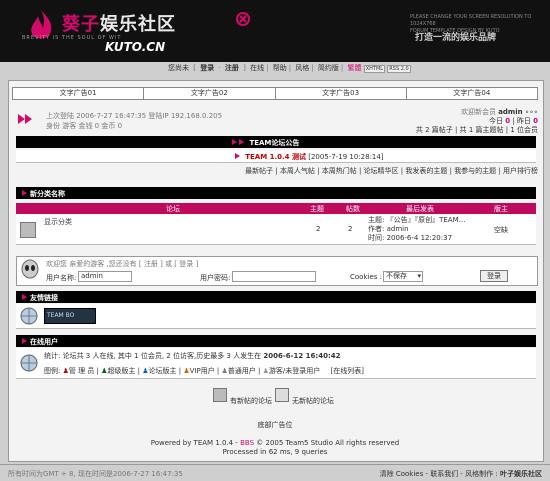  I want to click on footer-brand-link: 叶子娱乐社区, so click(521, 474).